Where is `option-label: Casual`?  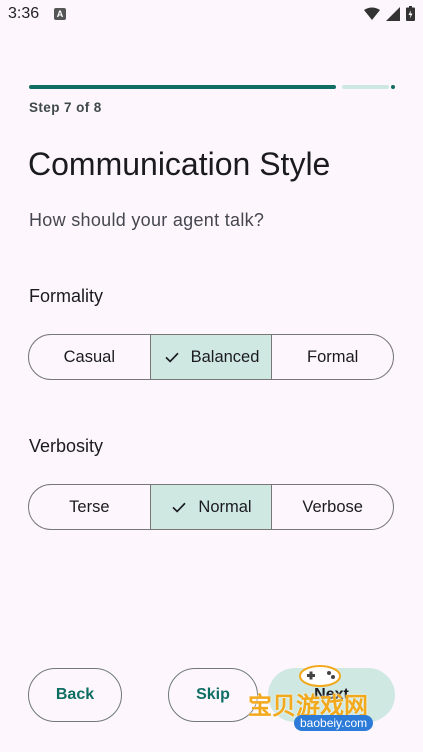
option-label: Casual is located at coordinates (89, 356).